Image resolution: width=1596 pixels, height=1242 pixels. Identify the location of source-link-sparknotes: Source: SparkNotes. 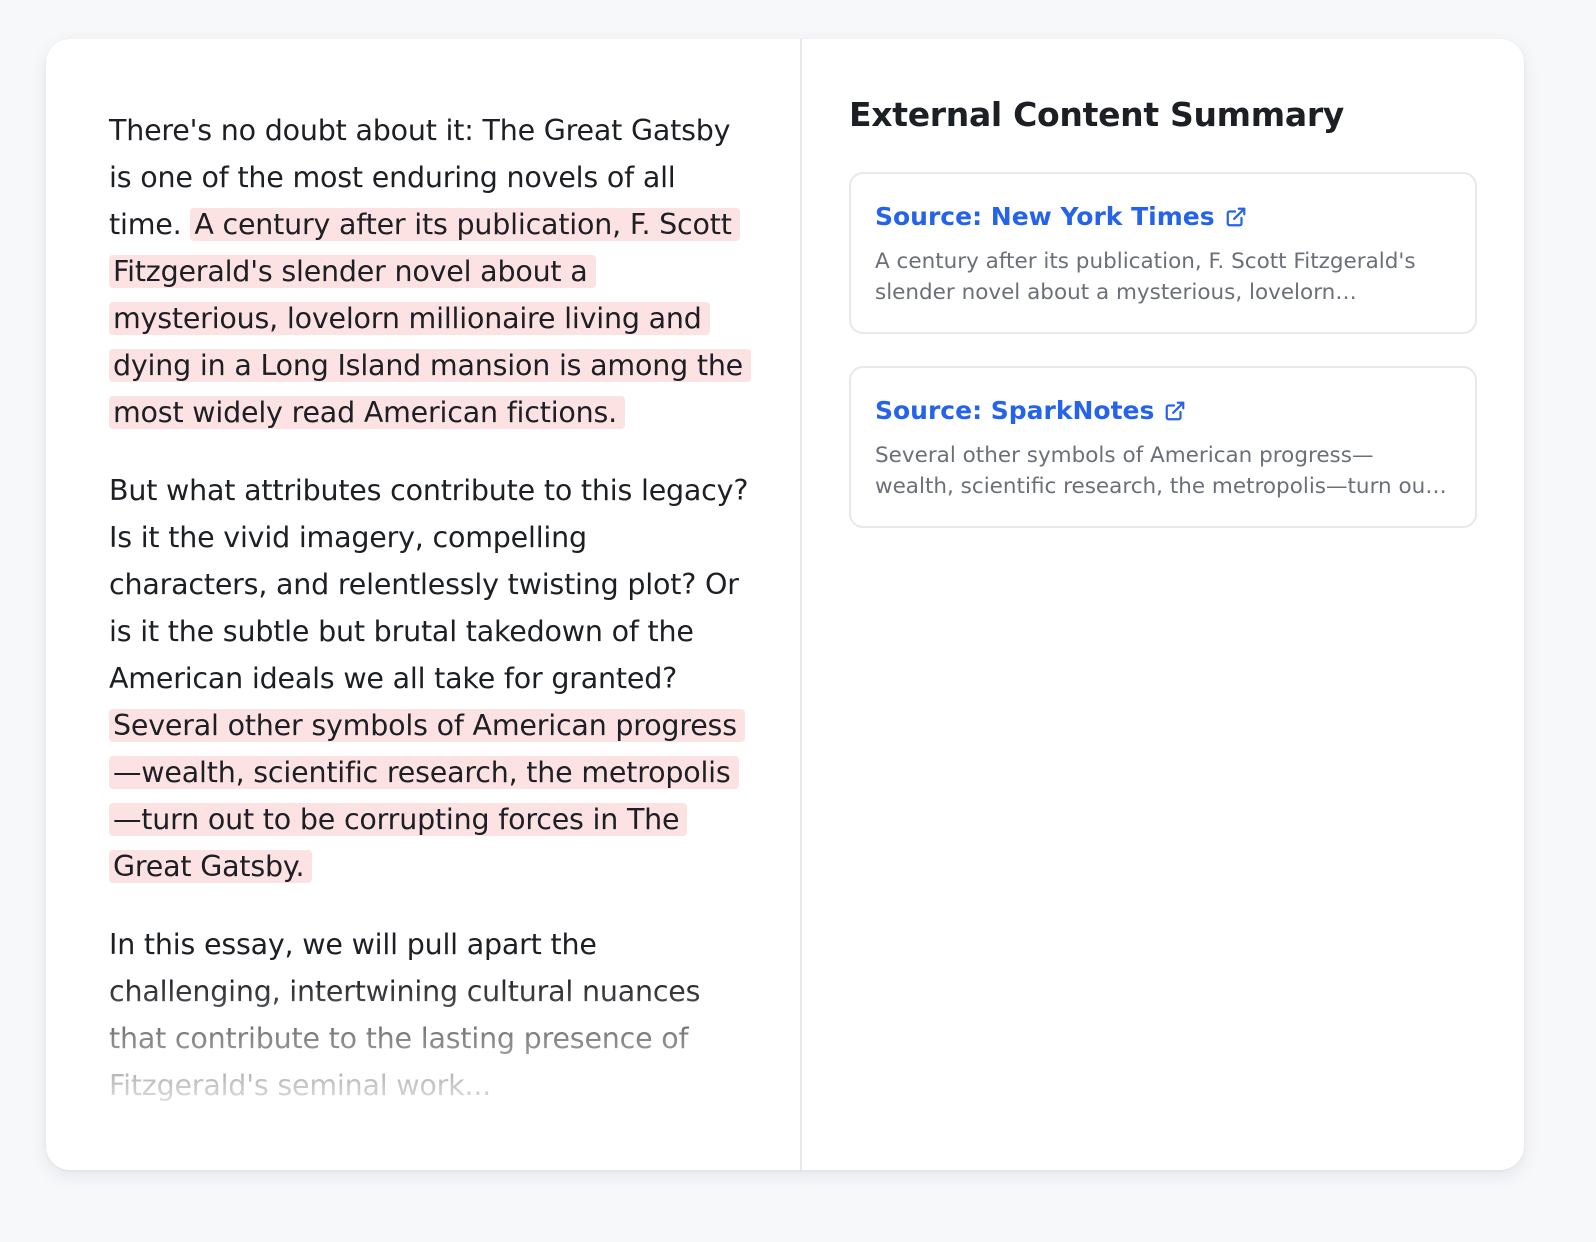
(1030, 411).